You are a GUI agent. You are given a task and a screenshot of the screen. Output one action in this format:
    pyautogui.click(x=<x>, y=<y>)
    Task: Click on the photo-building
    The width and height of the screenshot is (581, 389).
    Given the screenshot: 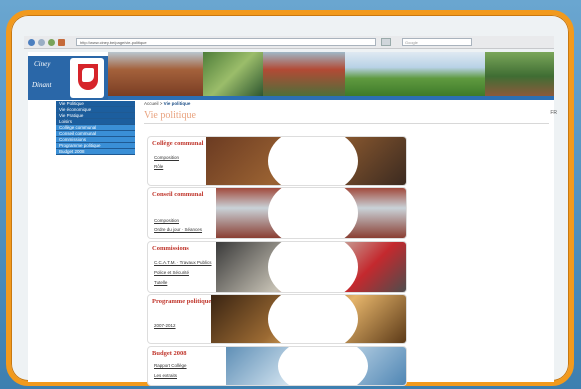 What is the action you would take?
    pyautogui.click(x=155, y=74)
    